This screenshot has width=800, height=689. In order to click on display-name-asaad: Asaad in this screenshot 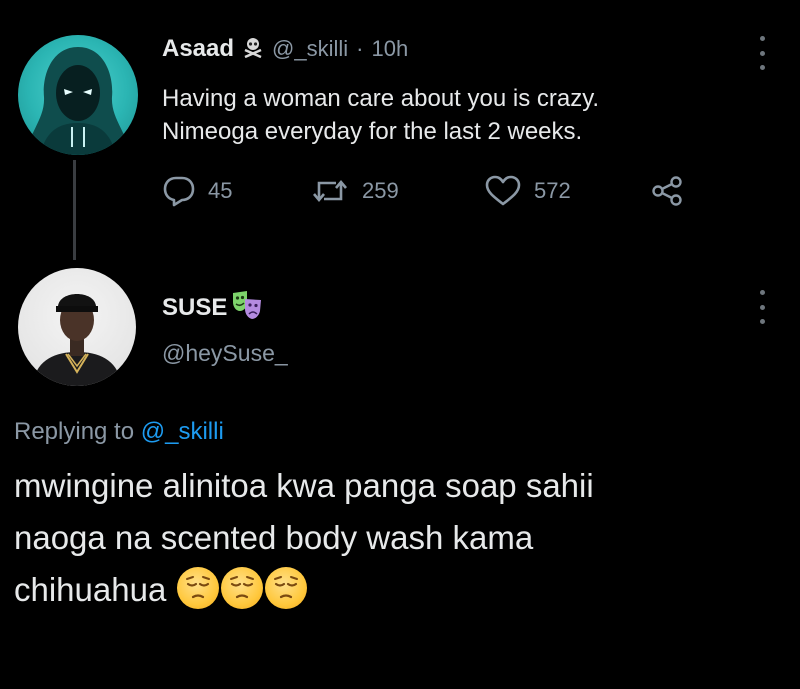, I will do `click(198, 49)`.